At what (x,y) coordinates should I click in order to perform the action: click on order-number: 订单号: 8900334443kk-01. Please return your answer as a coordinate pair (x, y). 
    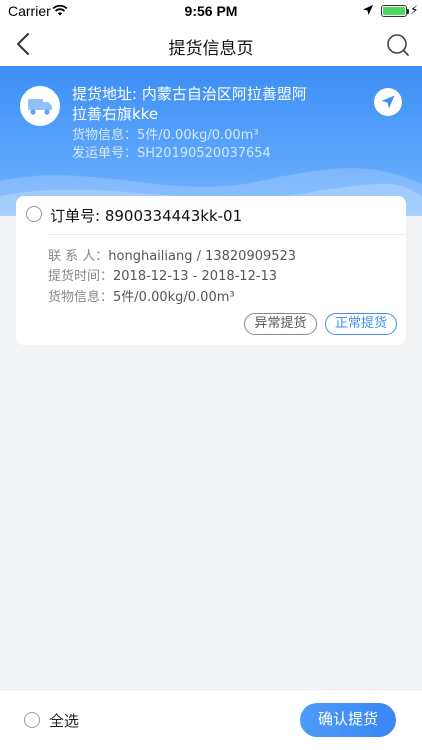
    Looking at the image, I should click on (146, 216).